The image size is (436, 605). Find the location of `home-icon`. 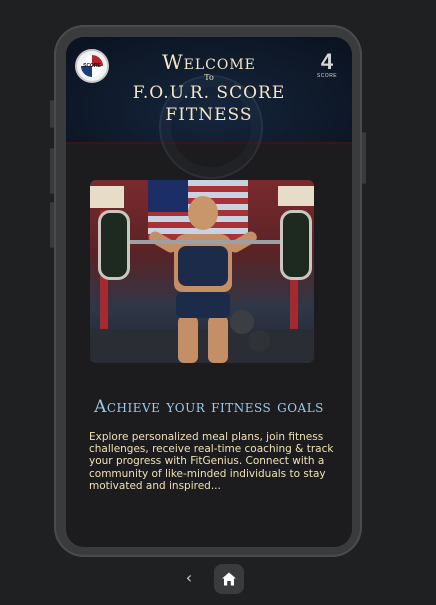

home-icon is located at coordinates (229, 579).